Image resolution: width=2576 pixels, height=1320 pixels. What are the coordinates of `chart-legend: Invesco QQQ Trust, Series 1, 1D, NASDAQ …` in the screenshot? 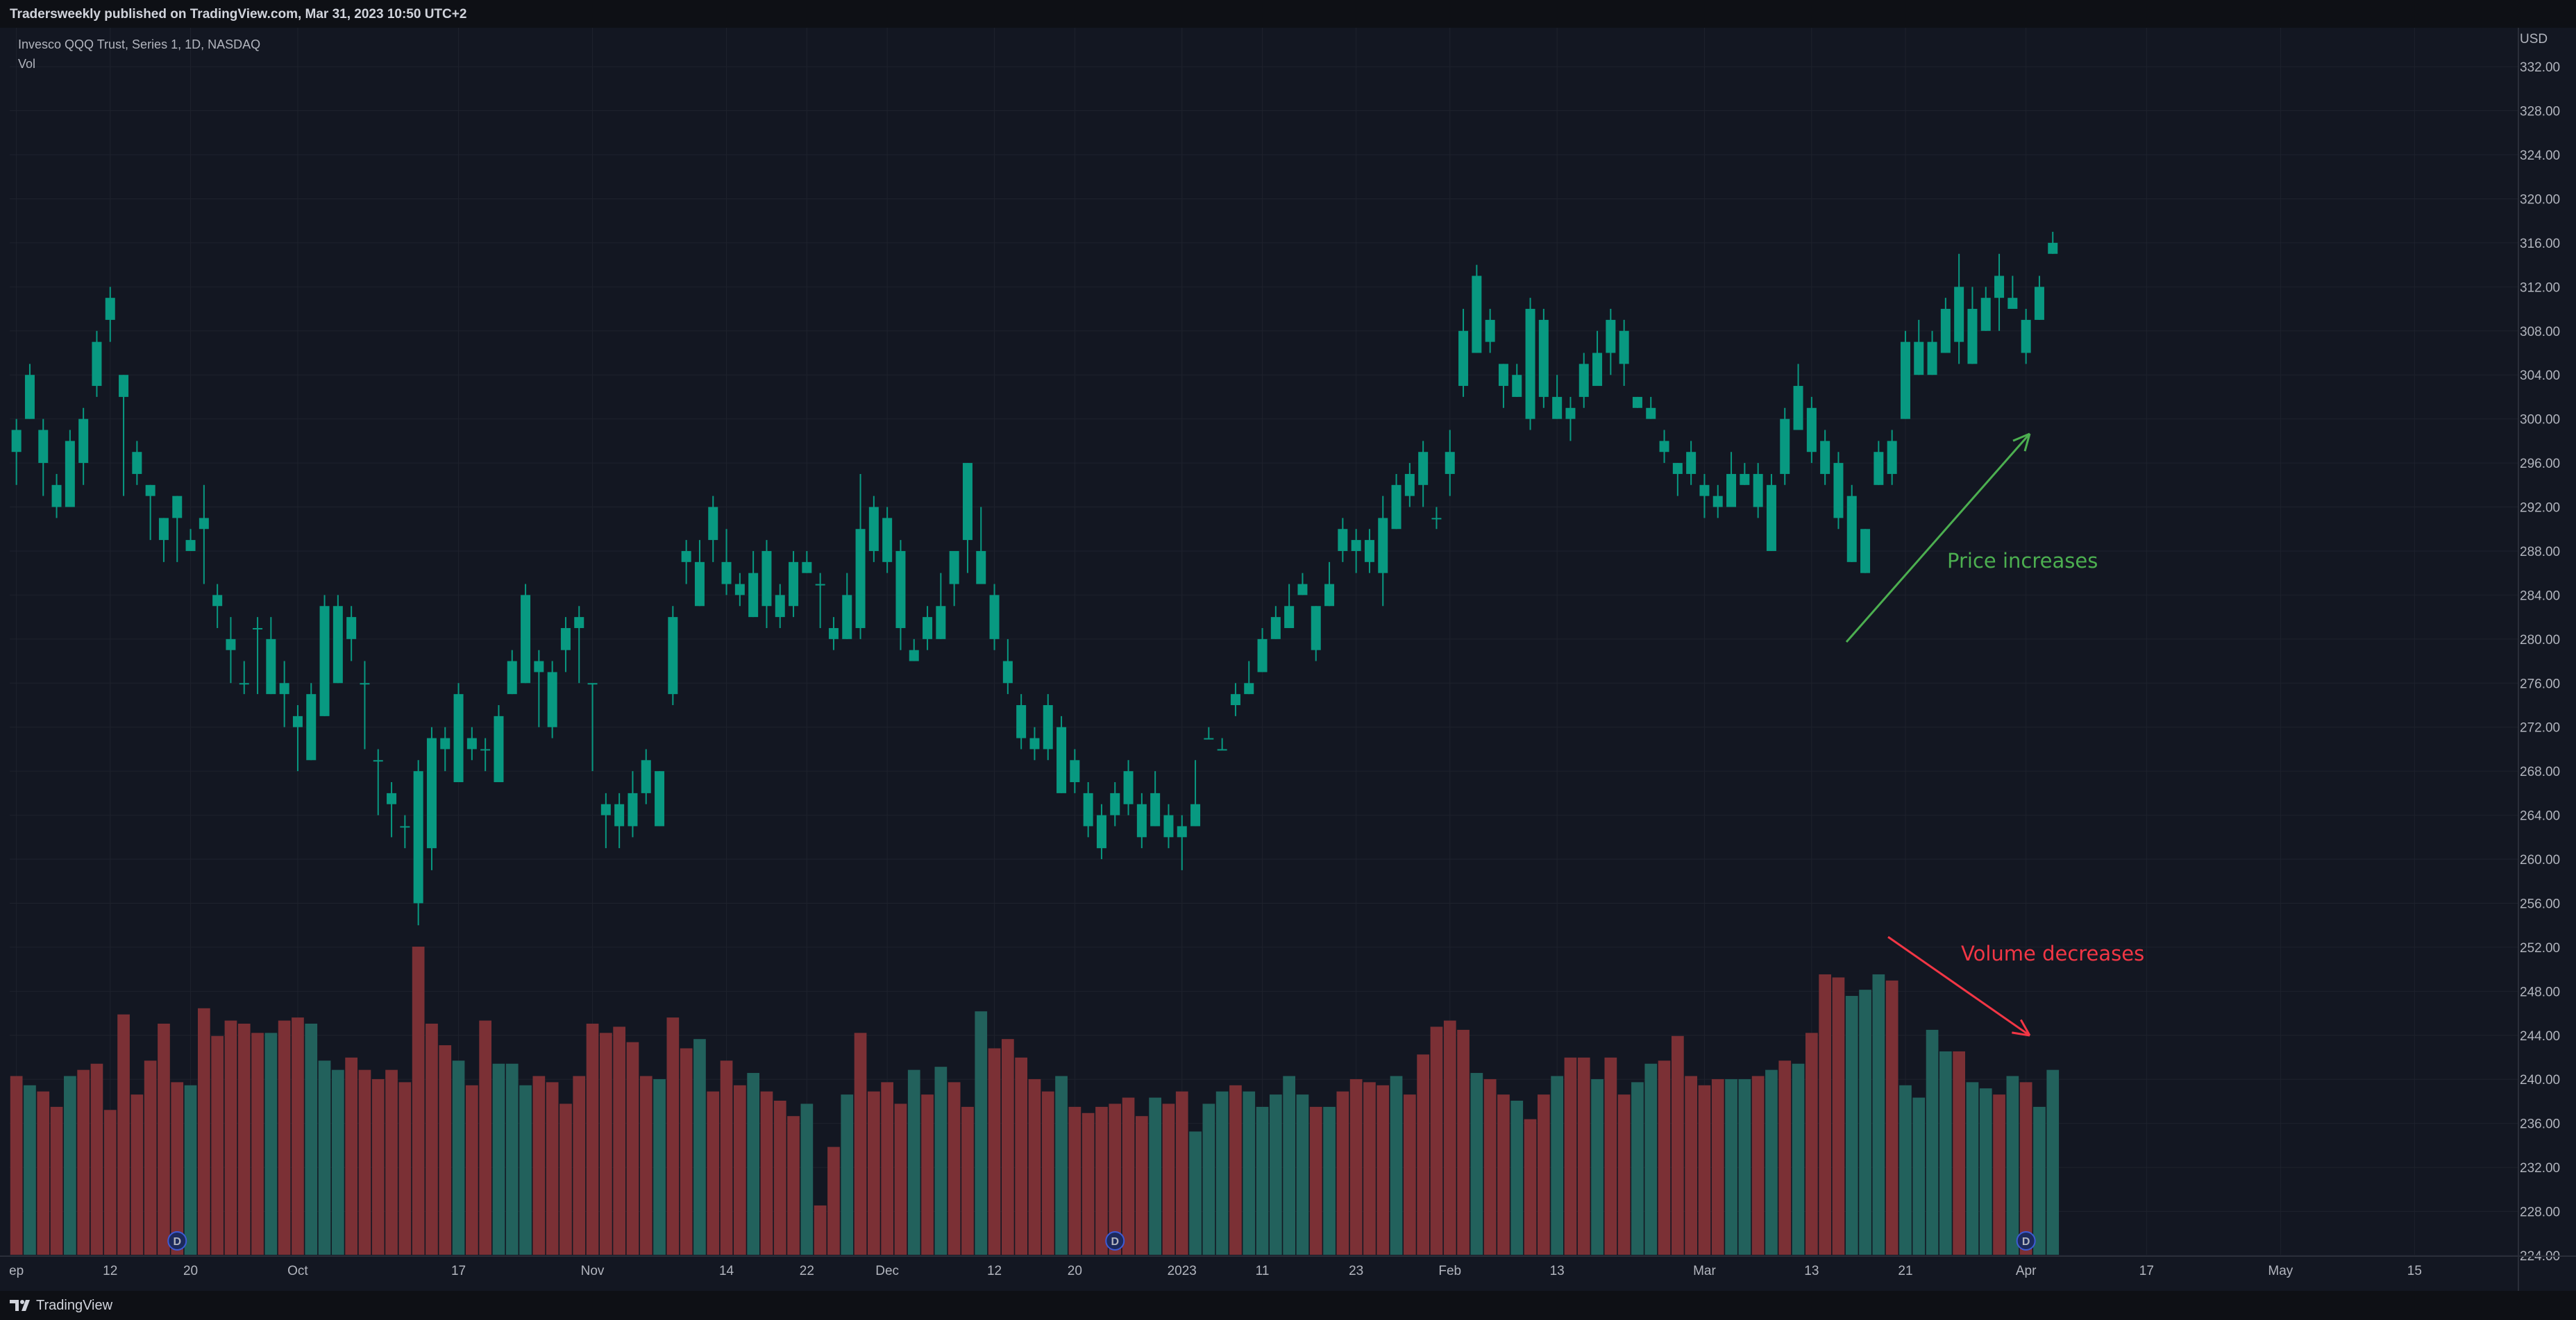 It's located at (139, 54).